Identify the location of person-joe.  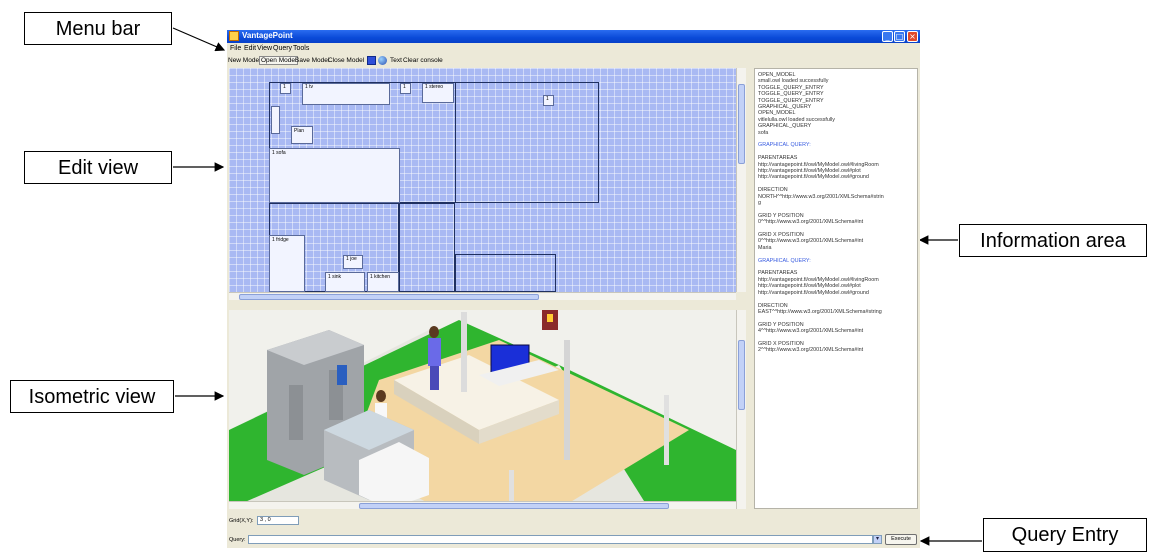
(381, 396).